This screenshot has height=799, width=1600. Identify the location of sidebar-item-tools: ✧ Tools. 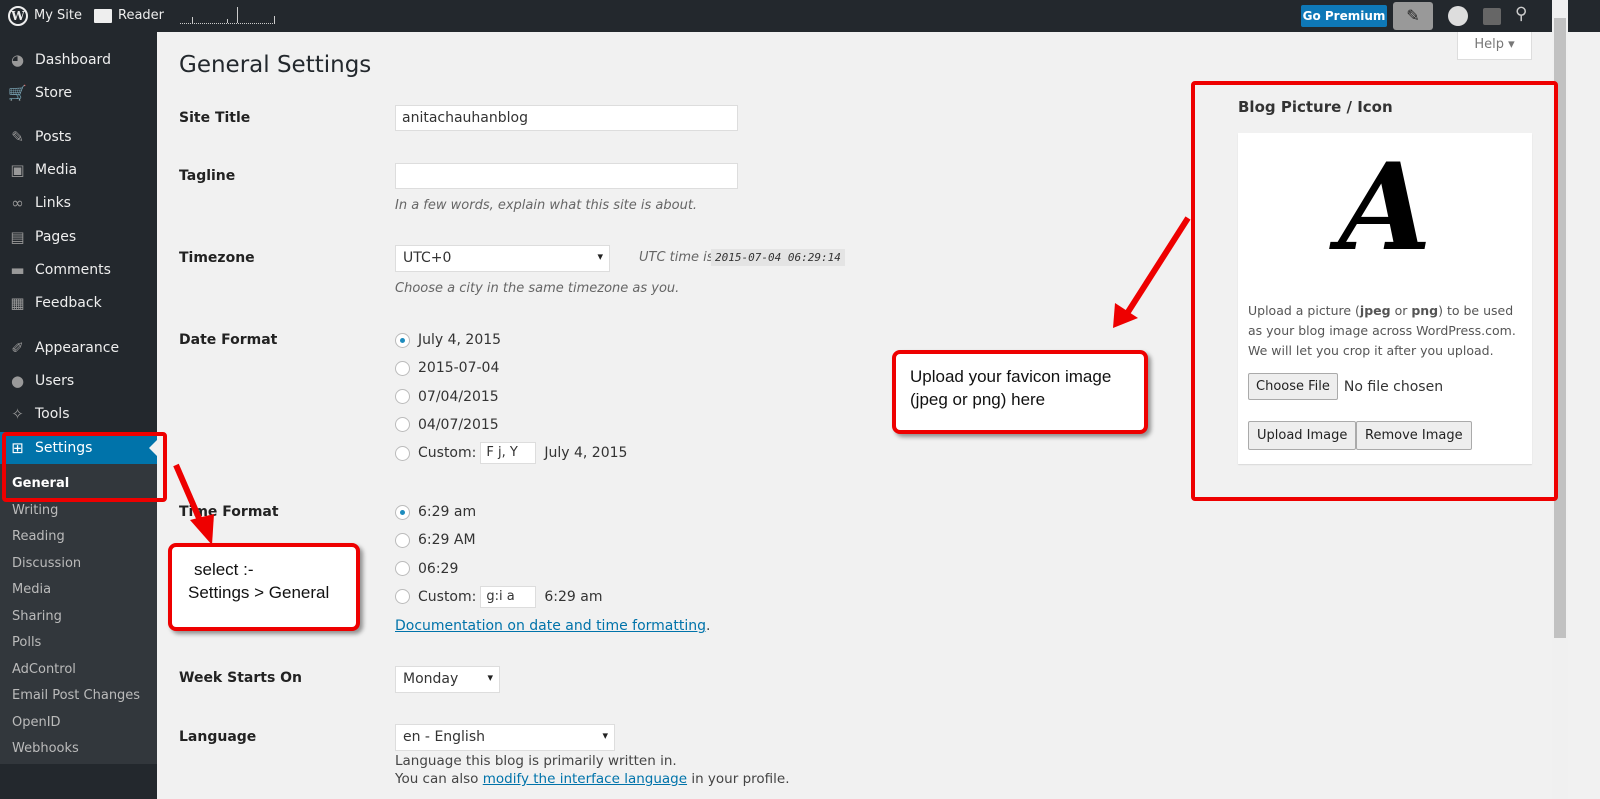
(78, 414).